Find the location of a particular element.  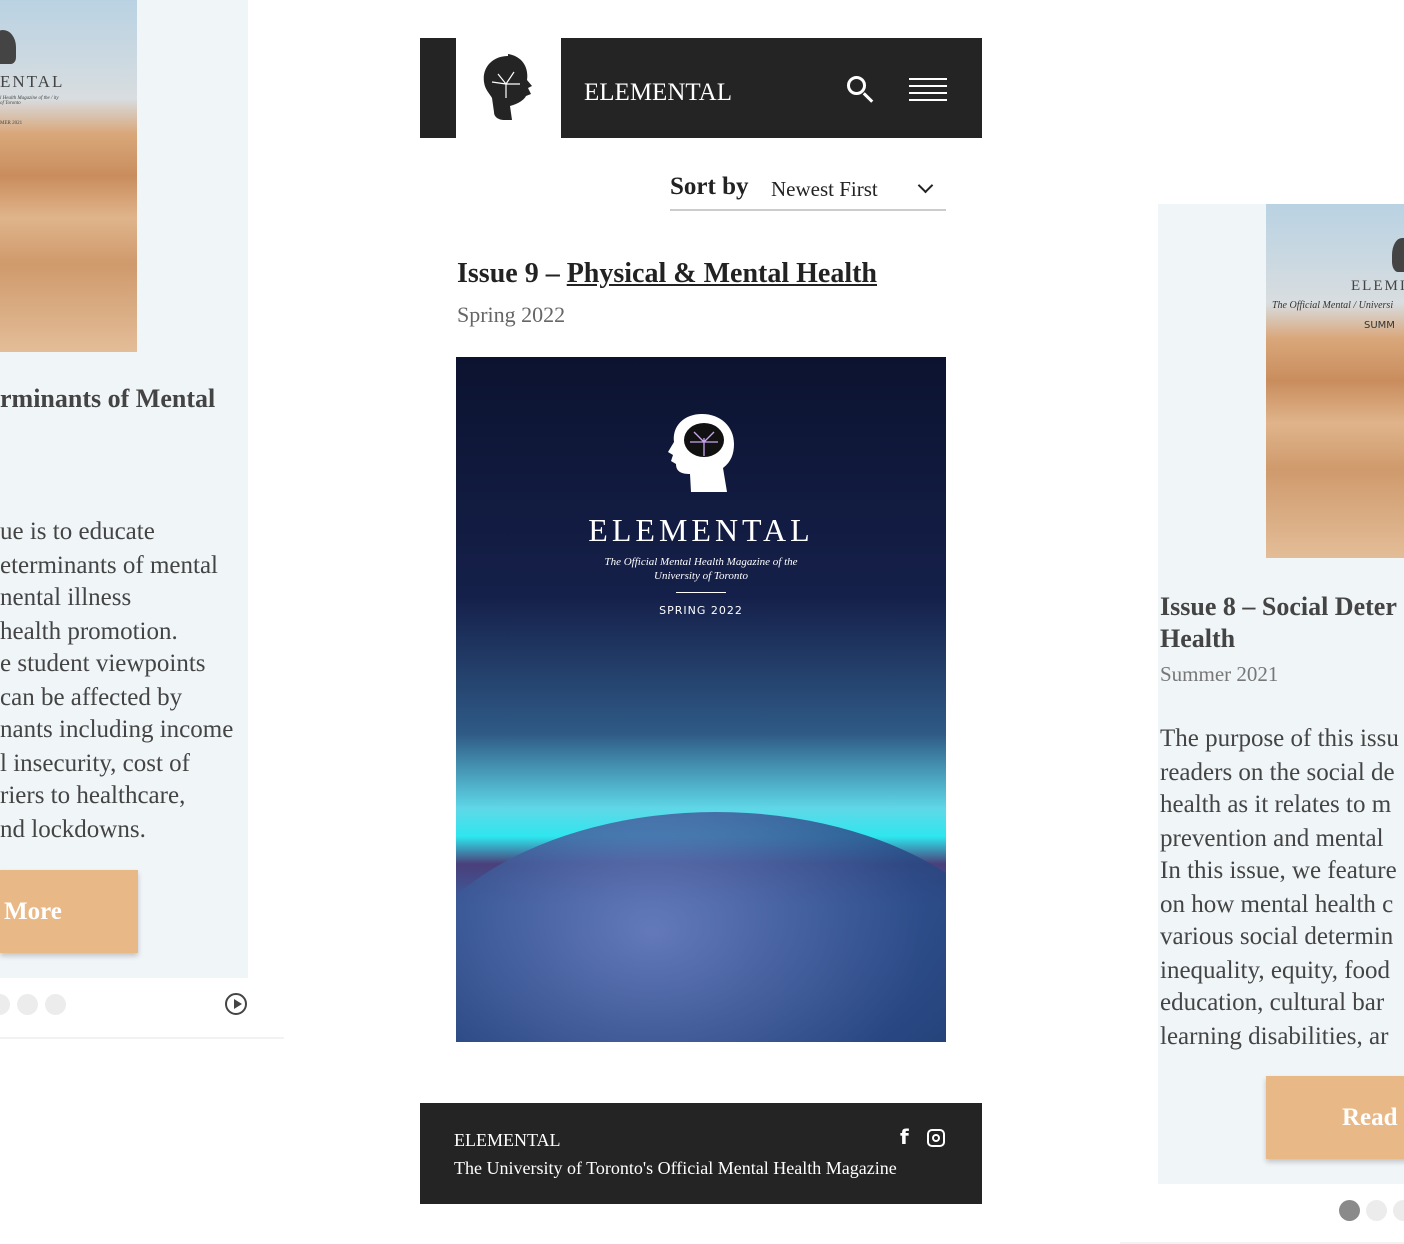

read-more-button: More is located at coordinates (69, 911).